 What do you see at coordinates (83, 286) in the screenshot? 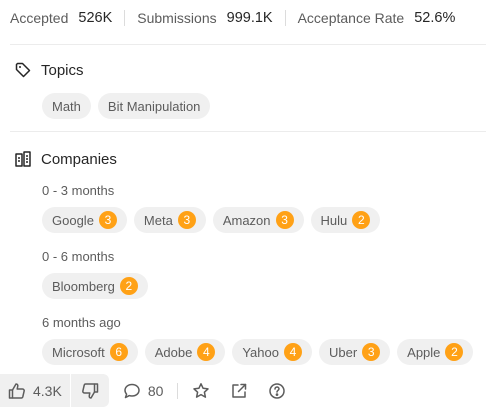
I see `company-name: Bloomberg` at bounding box center [83, 286].